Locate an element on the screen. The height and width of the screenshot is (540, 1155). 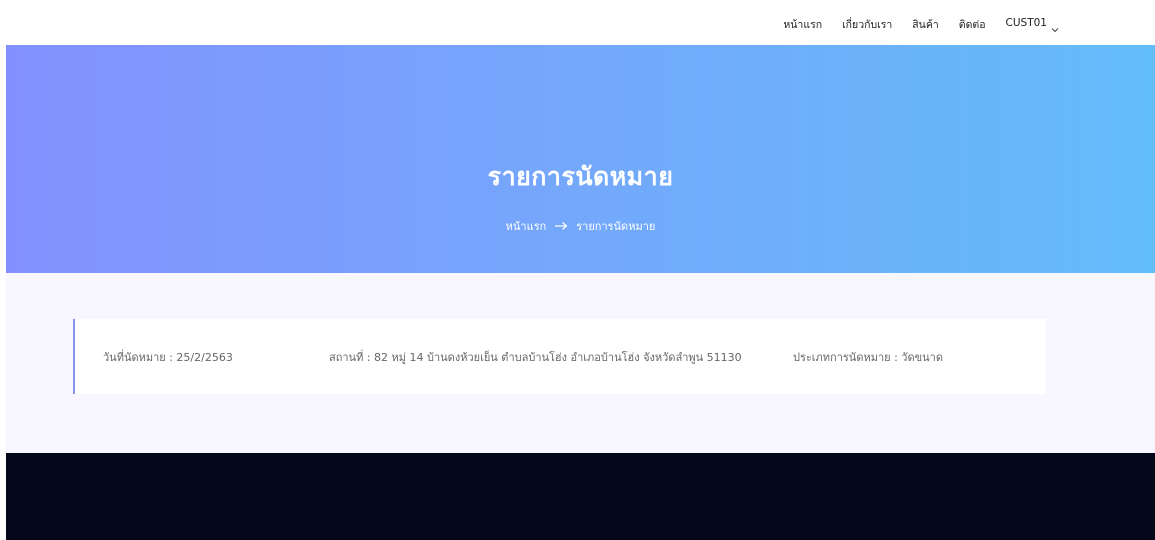
nav-link-home: หน้าแรก is located at coordinates (802, 25).